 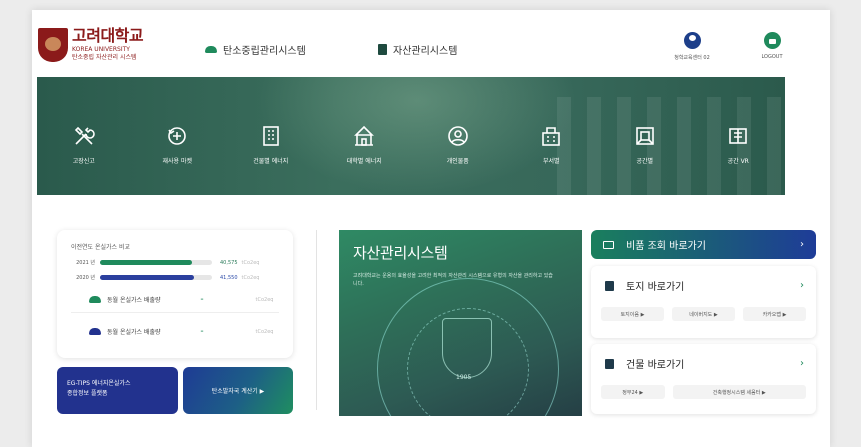 I want to click on chip-toji-eum: 토지이음 ▶, so click(x=632, y=314).